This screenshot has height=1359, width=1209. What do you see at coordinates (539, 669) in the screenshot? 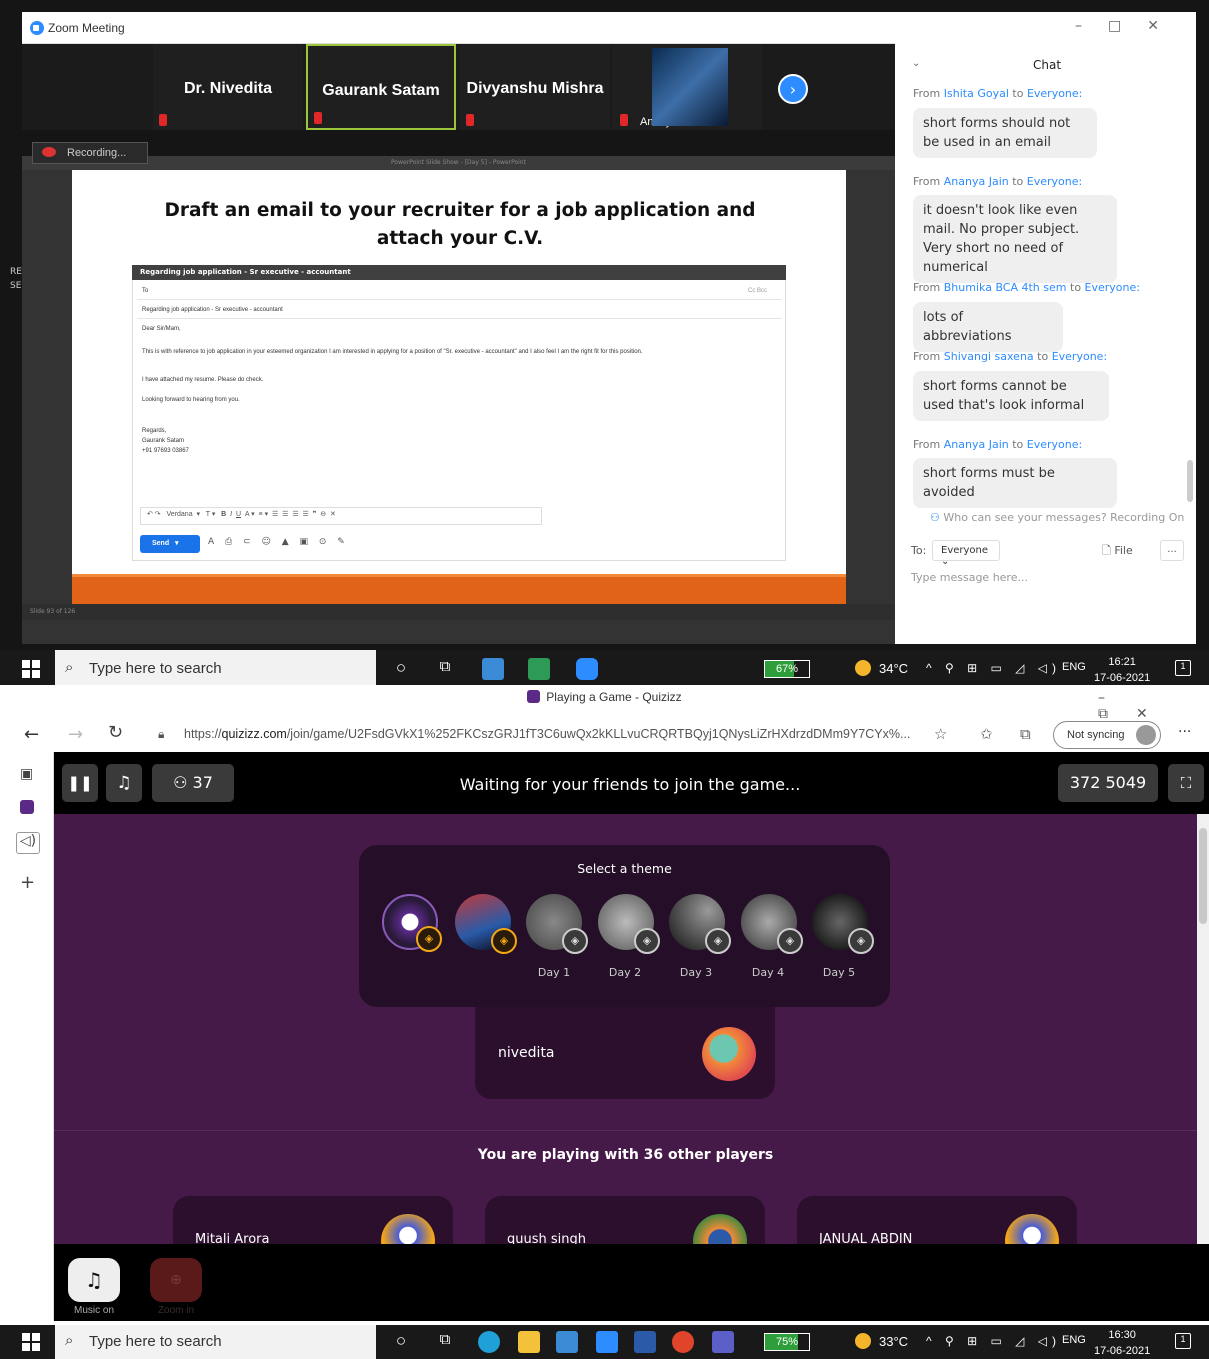
I see `excel-app-icon` at bounding box center [539, 669].